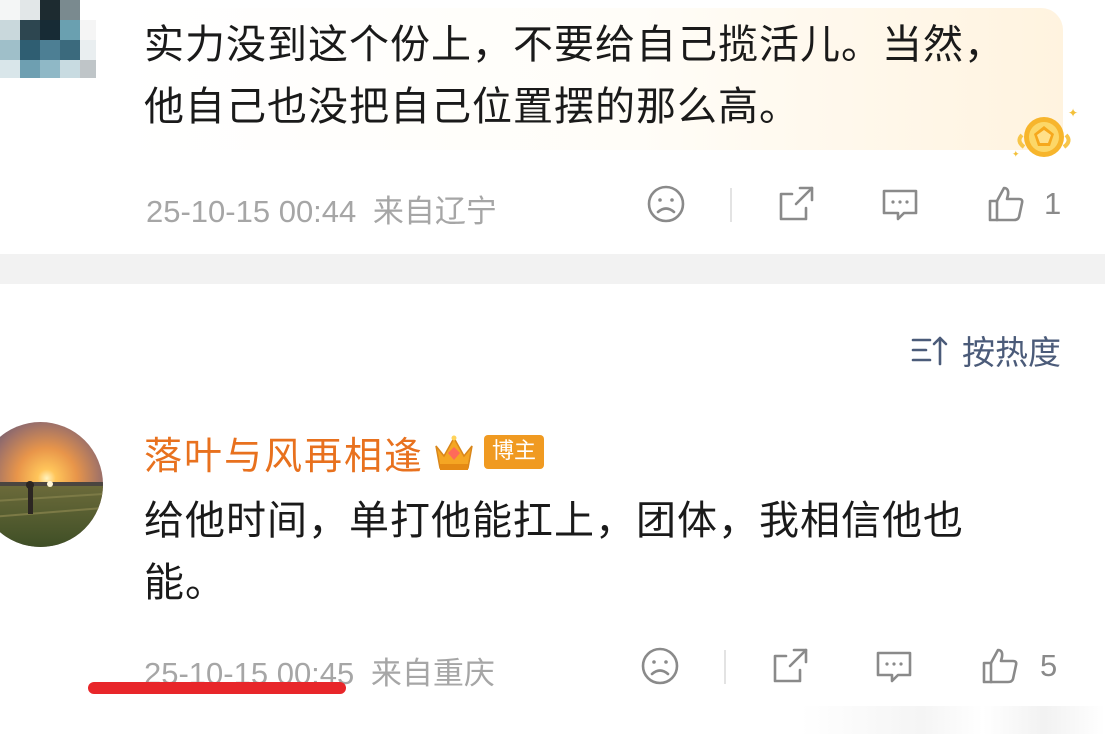  Describe the element at coordinates (1053, 203) in the screenshot. I see `like-count: 1` at that location.